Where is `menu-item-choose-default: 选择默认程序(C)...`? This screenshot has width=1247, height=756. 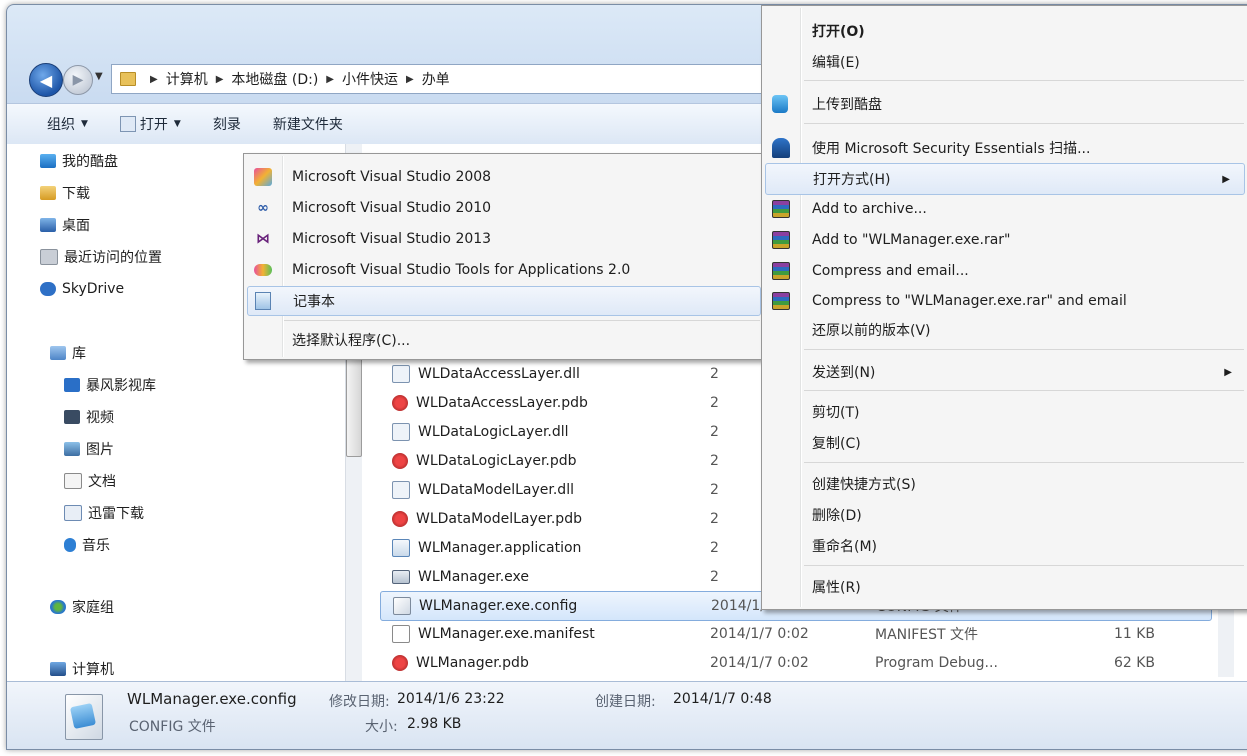
menu-item-choose-default: 选择默认程序(C)... is located at coordinates (504, 340).